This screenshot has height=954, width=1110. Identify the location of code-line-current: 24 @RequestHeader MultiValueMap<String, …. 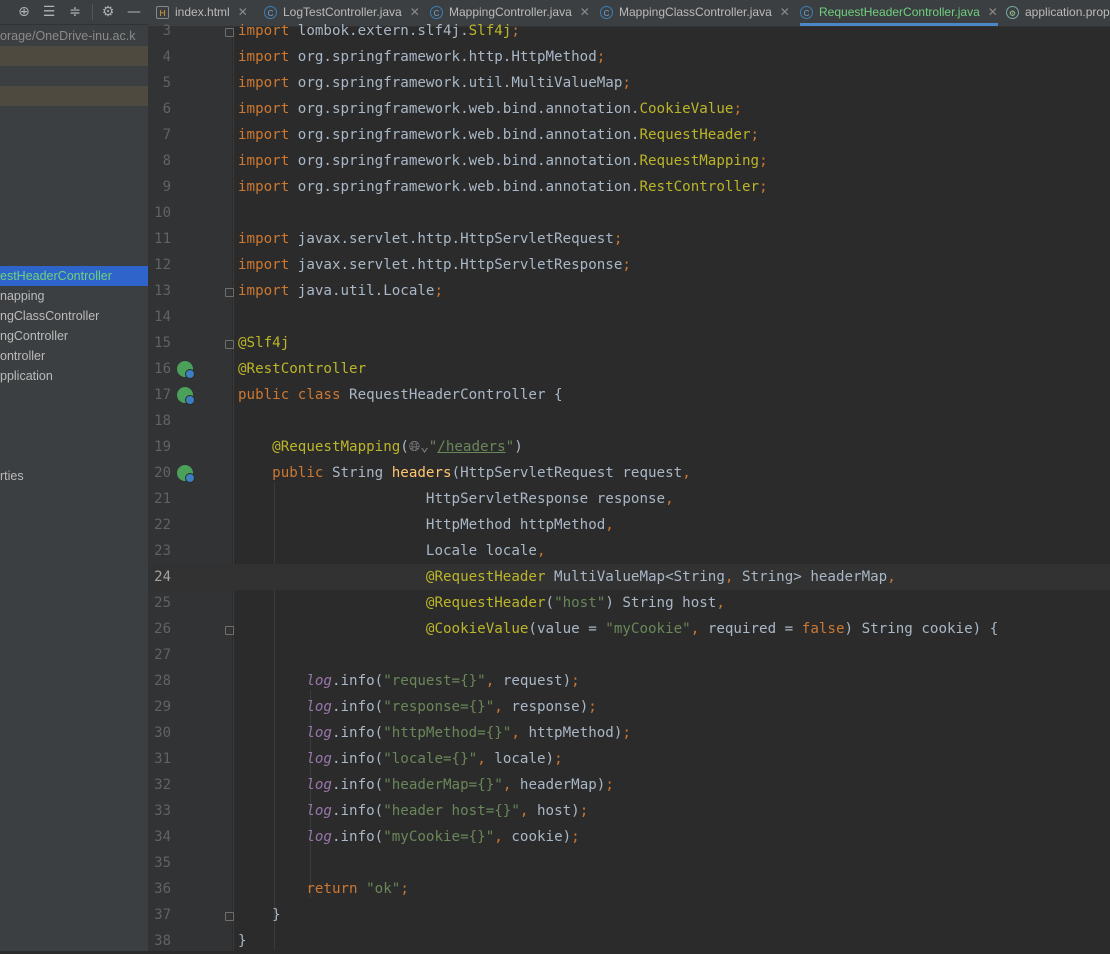
(629, 577).